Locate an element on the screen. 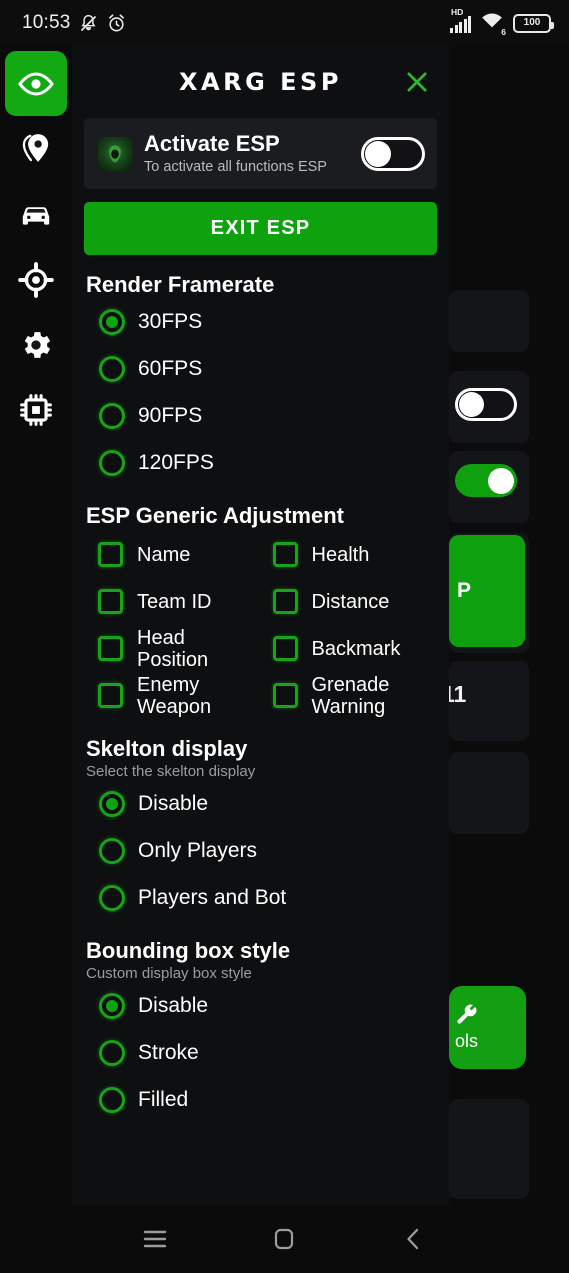  framerate-label: 30FPS is located at coordinates (170, 321).